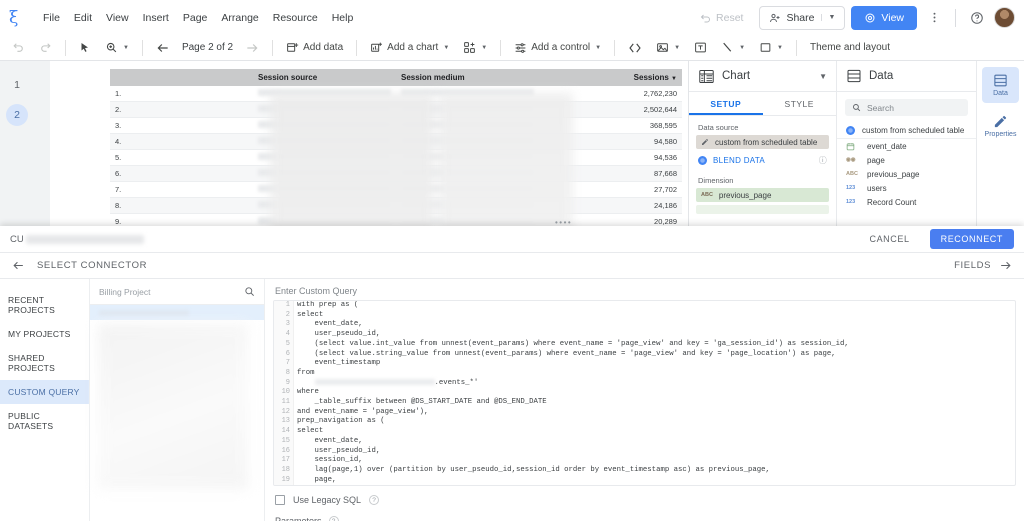 This screenshot has width=1024, height=521. Describe the element at coordinates (906, 188) in the screenshot. I see `field-item-users: 123 users` at that location.